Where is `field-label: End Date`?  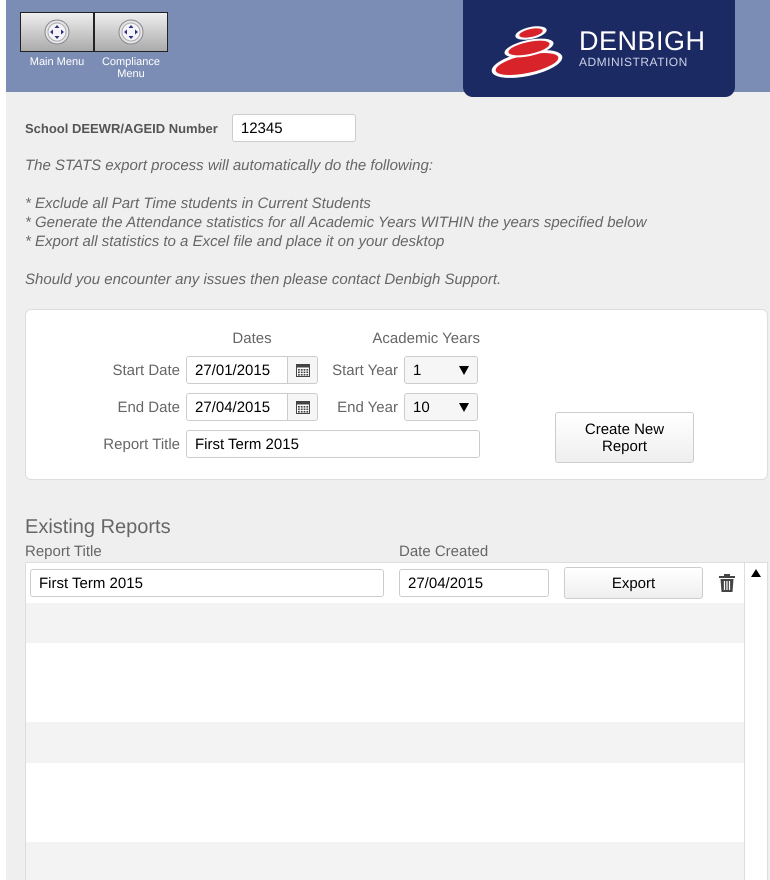
field-label: End Date is located at coordinates (148, 407).